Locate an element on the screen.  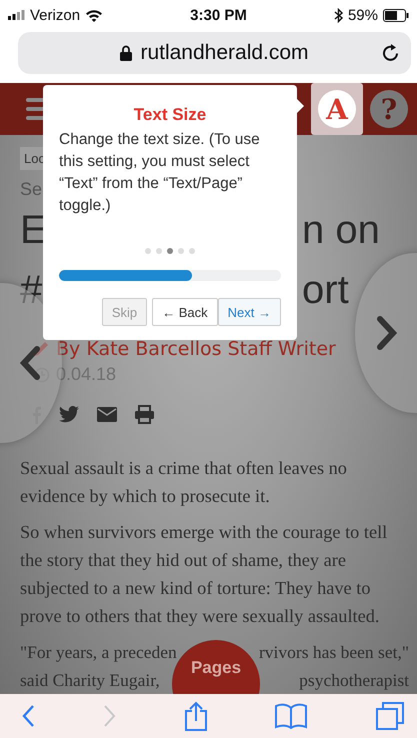
carrier-name: Verizon is located at coordinates (55, 15).